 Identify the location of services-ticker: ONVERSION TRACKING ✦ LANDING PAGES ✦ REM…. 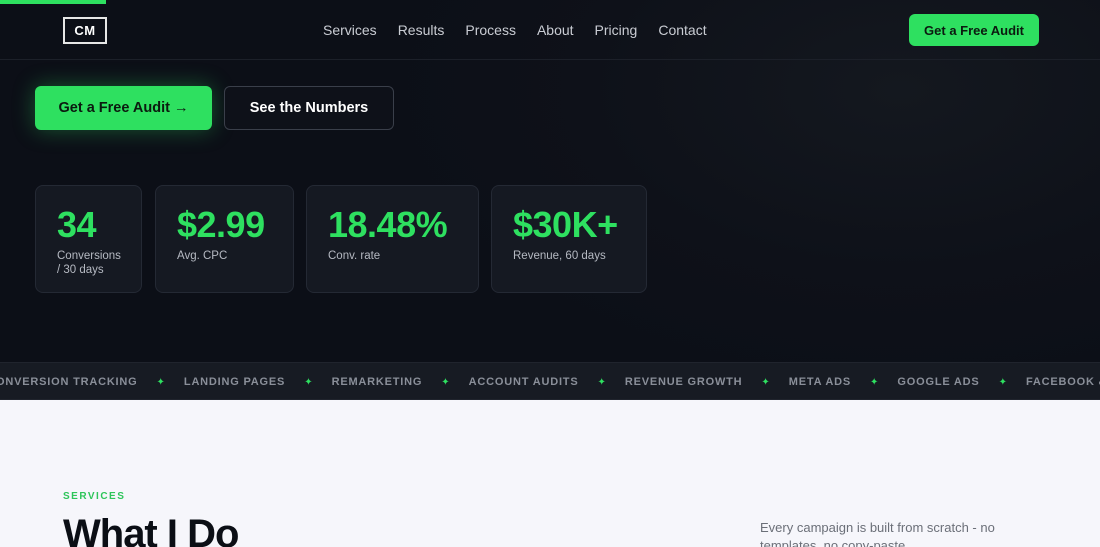
(550, 381).